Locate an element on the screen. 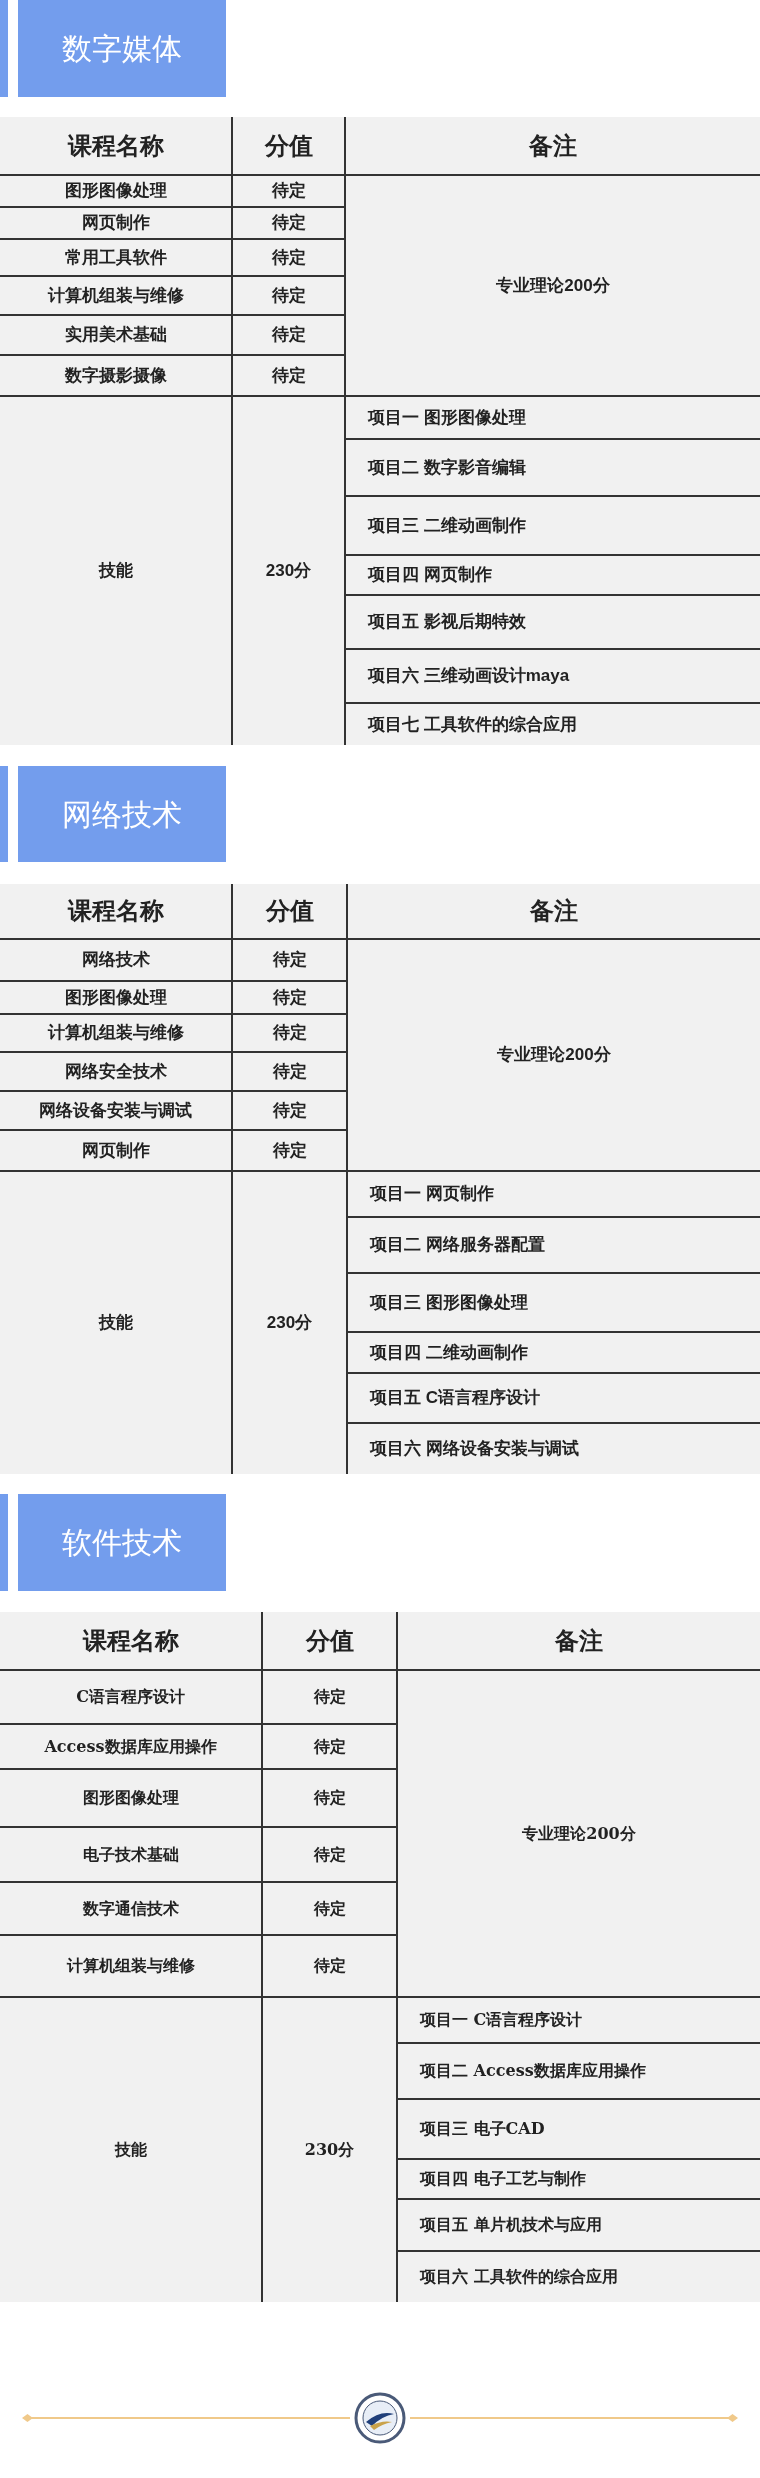  table-cell: 项目四 二维动画制作 is located at coordinates (554, 1353).